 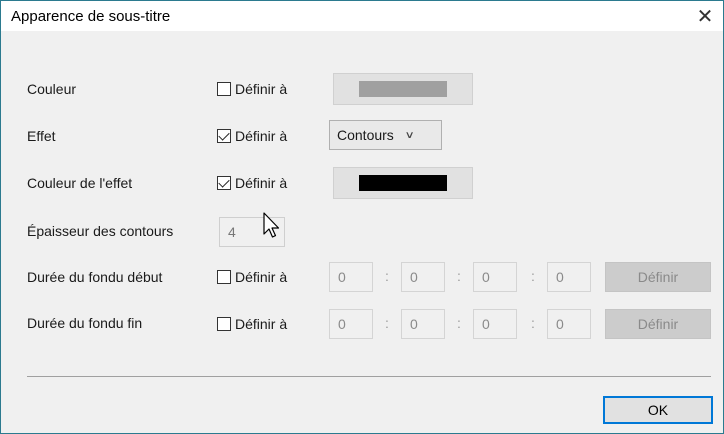 I want to click on fade-in-seconds-field: 0, so click(x=495, y=277).